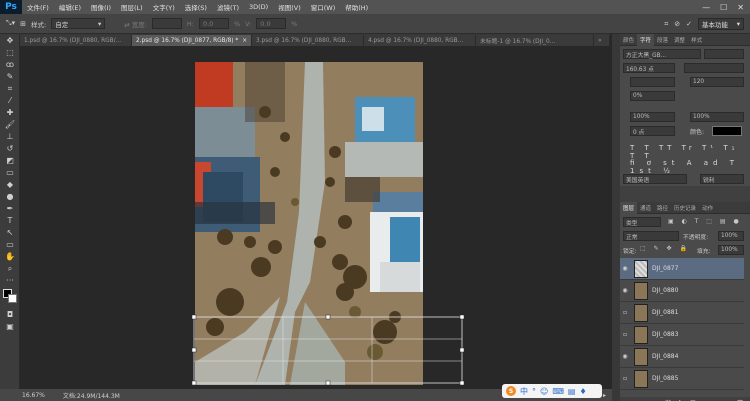 The height and width of the screenshot is (401, 750). What do you see at coordinates (682, 291) in the screenshot?
I see `layer-row: ◉ DJI_0880` at bounding box center [682, 291].